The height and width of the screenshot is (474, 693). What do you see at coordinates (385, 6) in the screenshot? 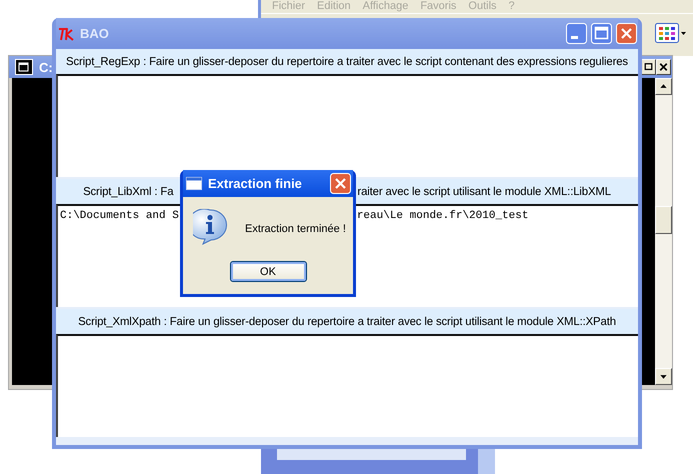
I see `menu-item: Affichage` at bounding box center [385, 6].